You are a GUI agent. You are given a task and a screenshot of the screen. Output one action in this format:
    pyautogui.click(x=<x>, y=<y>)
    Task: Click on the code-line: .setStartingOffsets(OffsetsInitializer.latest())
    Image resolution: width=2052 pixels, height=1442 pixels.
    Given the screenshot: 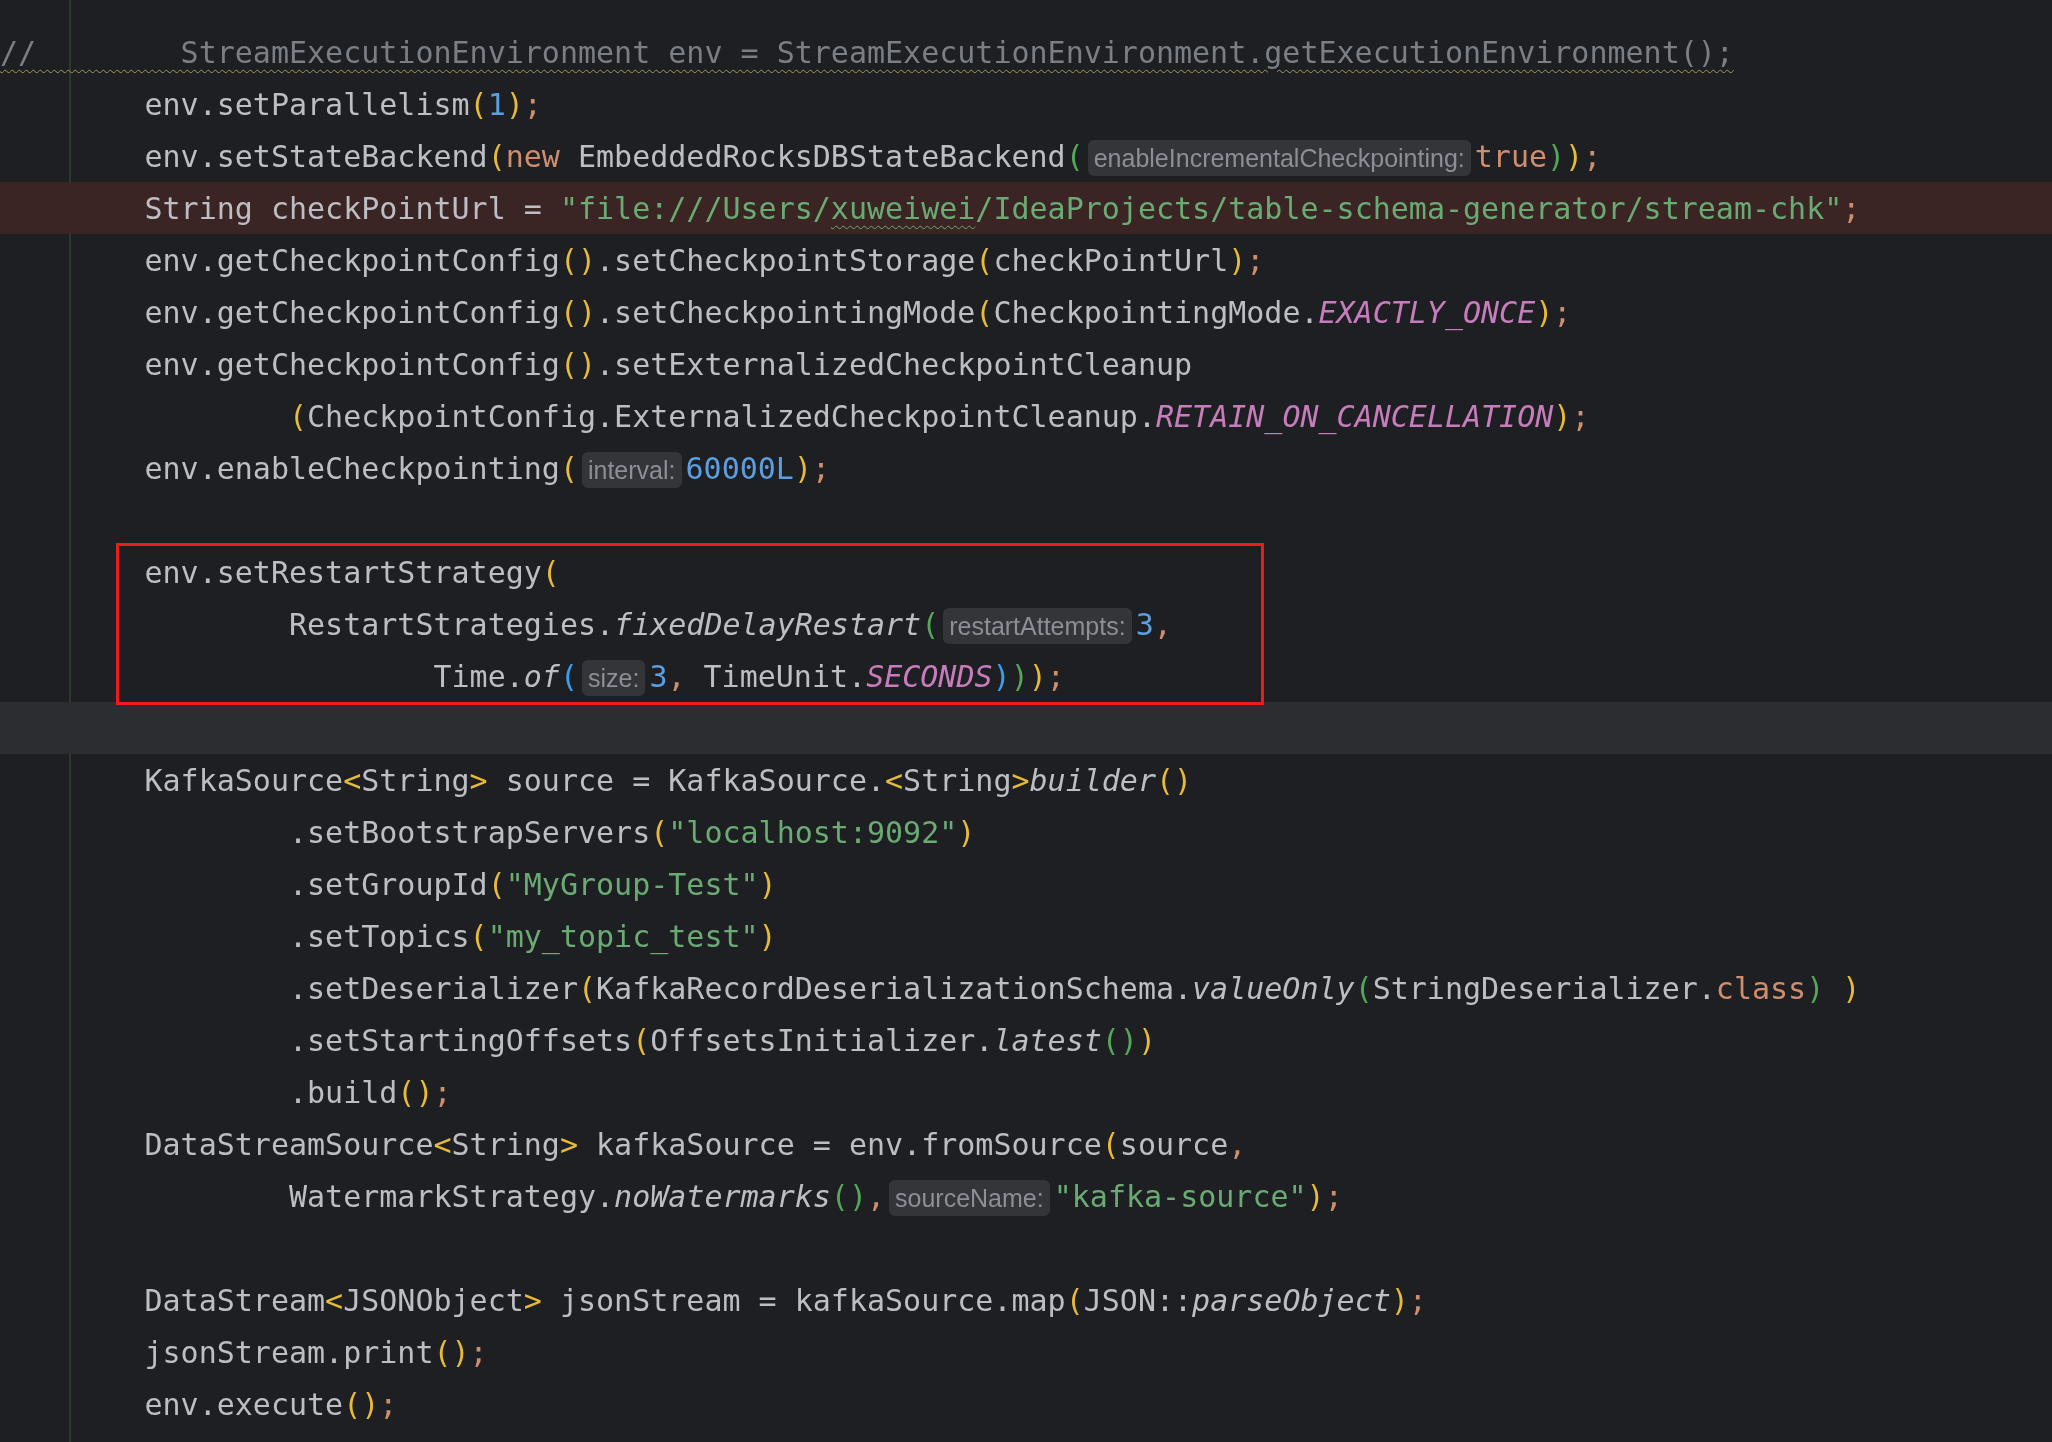 What is the action you would take?
    pyautogui.click(x=722, y=1040)
    